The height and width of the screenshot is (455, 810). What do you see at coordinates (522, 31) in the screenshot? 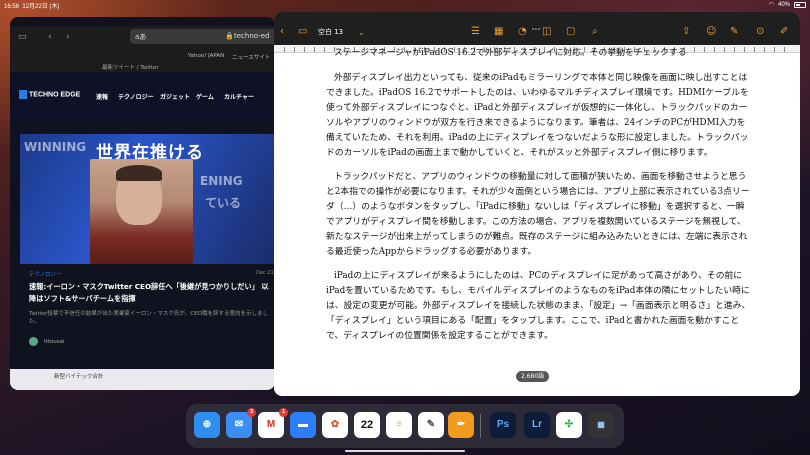
I see `chart-icon: ◔` at bounding box center [522, 31].